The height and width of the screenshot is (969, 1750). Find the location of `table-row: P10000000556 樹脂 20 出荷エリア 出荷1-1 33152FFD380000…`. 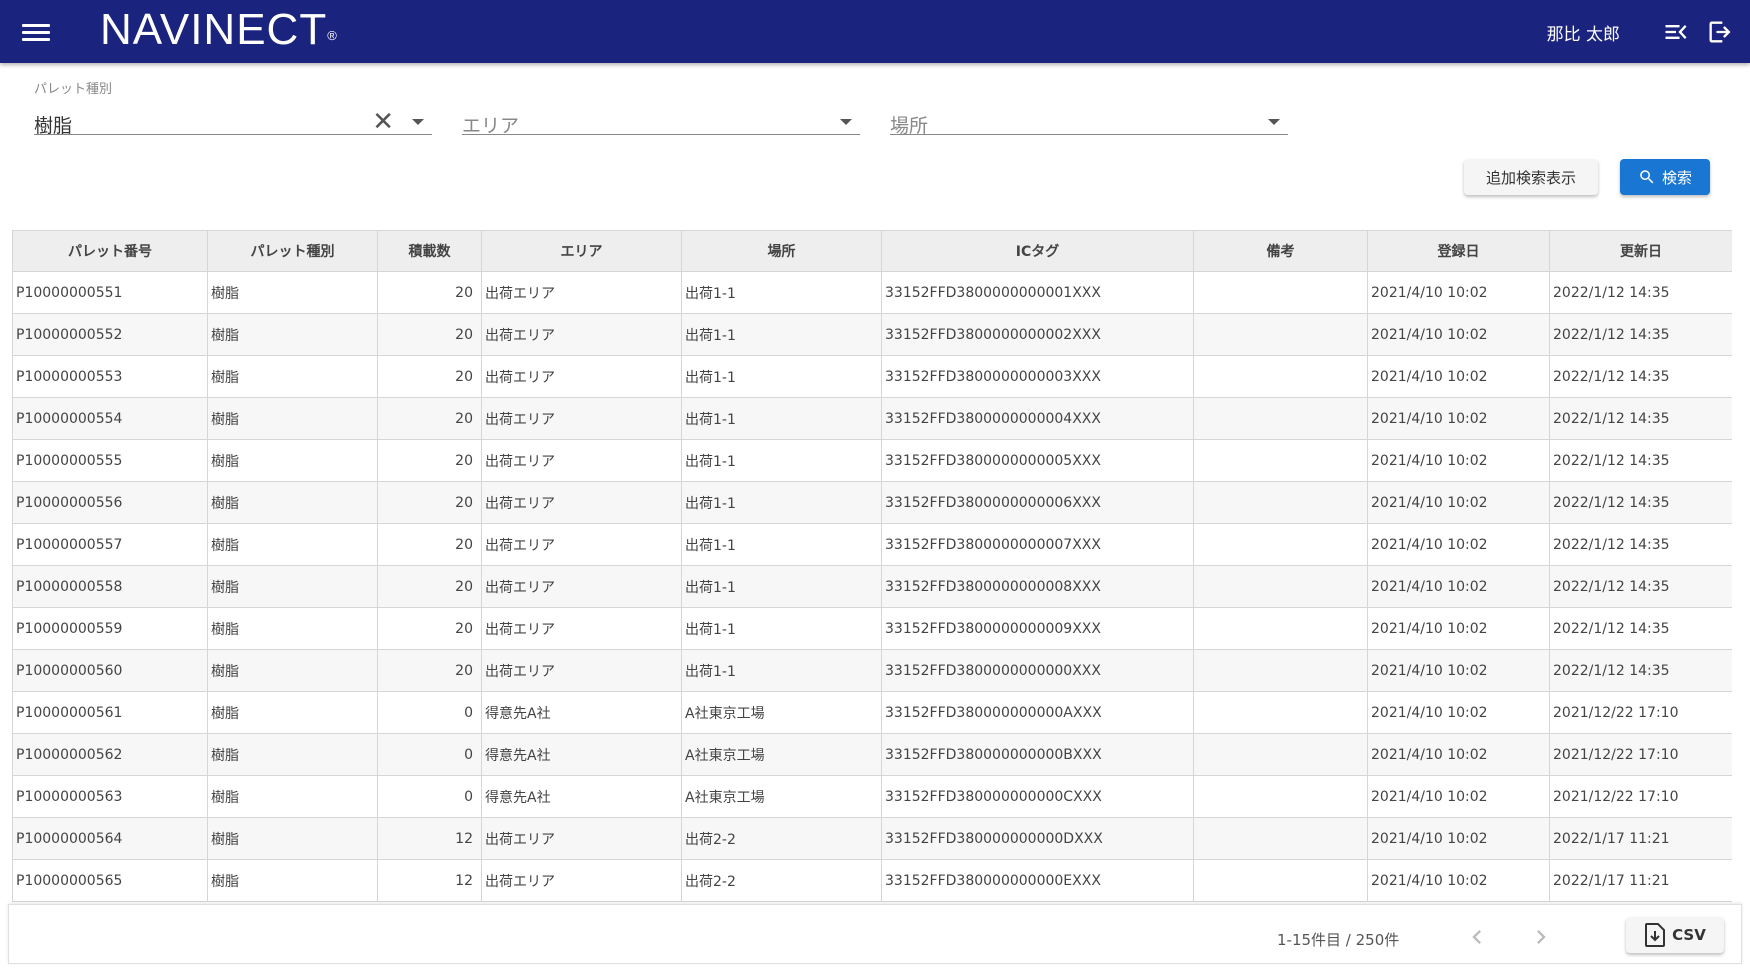

table-row: P10000000556 樹脂 20 出荷エリア 出荷1-1 33152FFD380000… is located at coordinates (872, 502).